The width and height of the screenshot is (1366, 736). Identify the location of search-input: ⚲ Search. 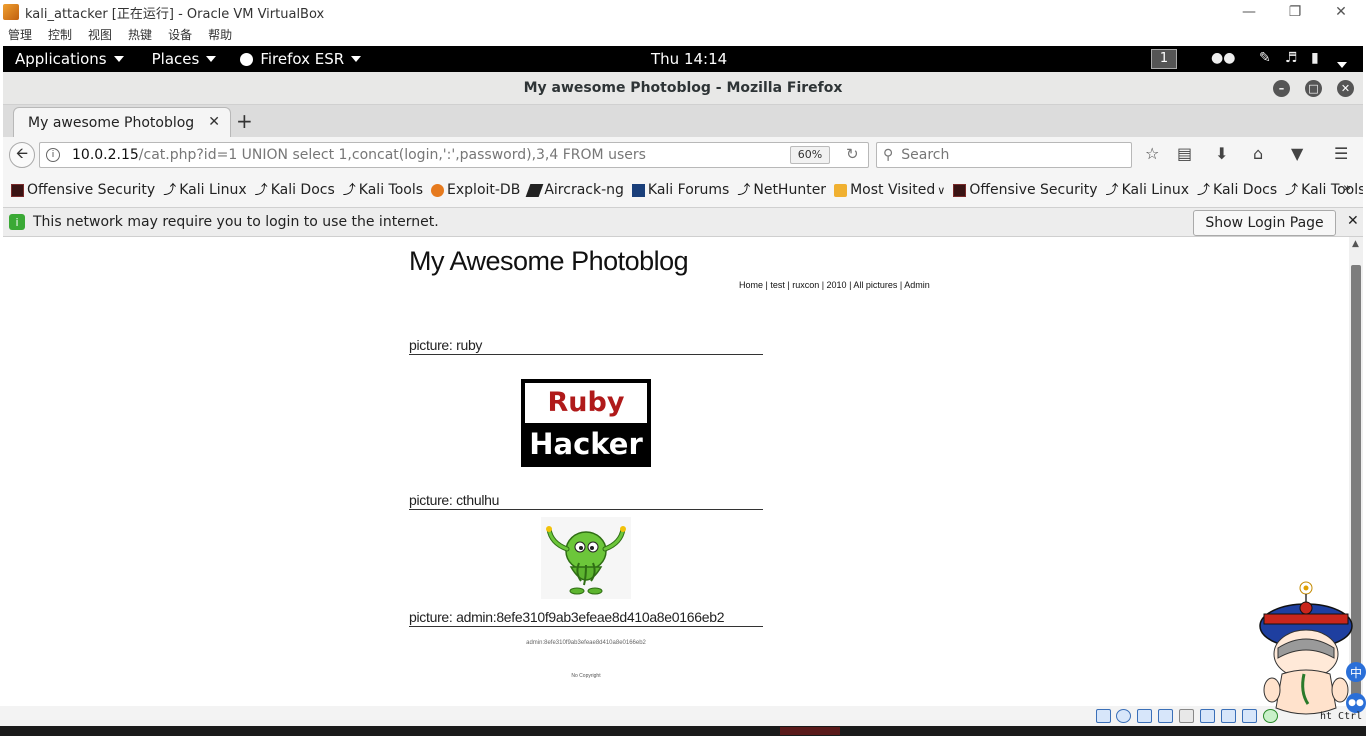
(1004, 155).